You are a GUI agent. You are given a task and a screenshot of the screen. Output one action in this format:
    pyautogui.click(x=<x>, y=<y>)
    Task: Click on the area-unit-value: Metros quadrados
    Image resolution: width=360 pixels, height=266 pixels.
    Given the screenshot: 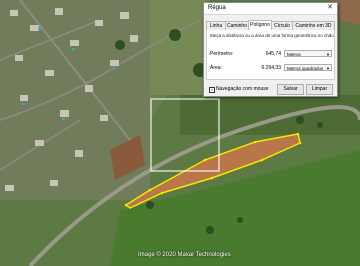 What is the action you would take?
    pyautogui.click(x=305, y=68)
    